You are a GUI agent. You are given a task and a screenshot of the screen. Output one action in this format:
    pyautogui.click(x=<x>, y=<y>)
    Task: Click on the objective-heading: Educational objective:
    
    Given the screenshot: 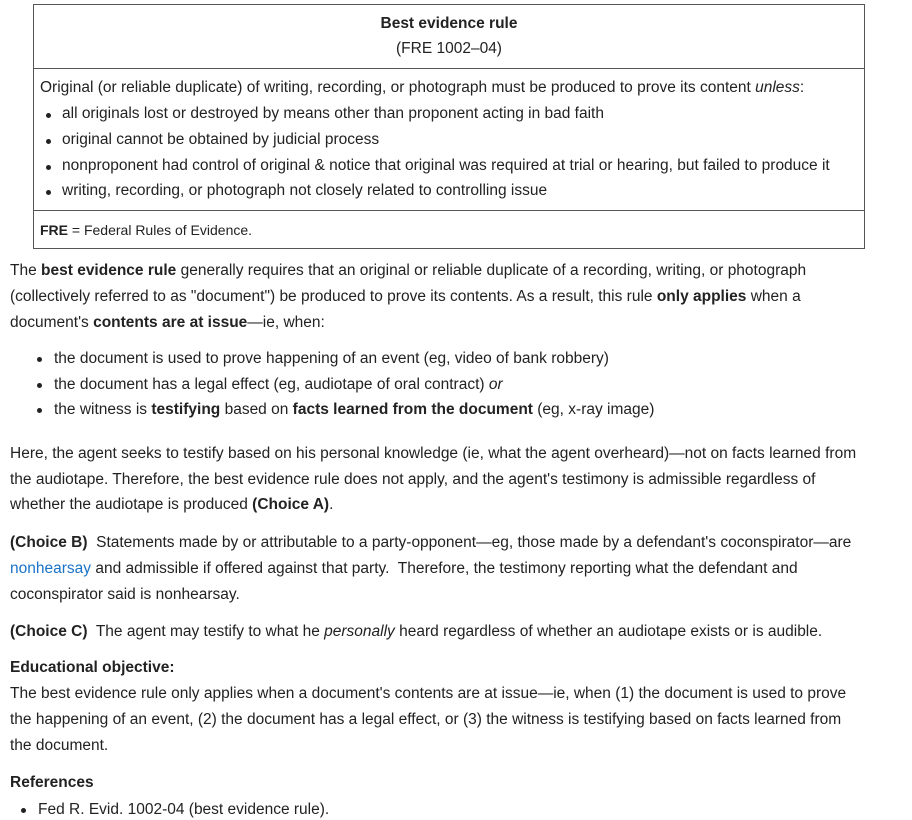 What is the action you would take?
    pyautogui.click(x=92, y=667)
    